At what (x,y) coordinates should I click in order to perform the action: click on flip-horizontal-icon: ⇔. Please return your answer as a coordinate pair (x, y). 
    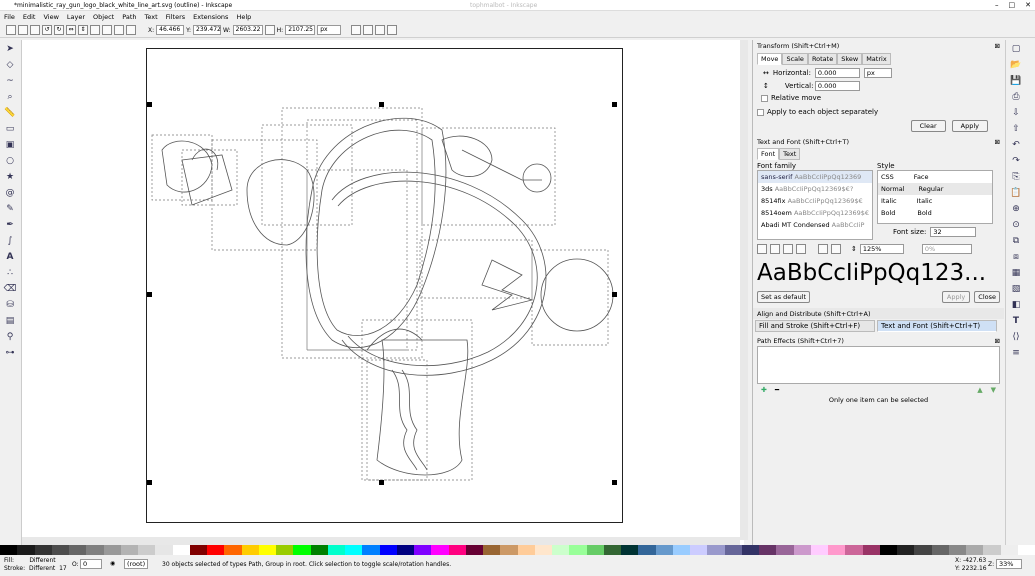
    Looking at the image, I should click on (71, 30).